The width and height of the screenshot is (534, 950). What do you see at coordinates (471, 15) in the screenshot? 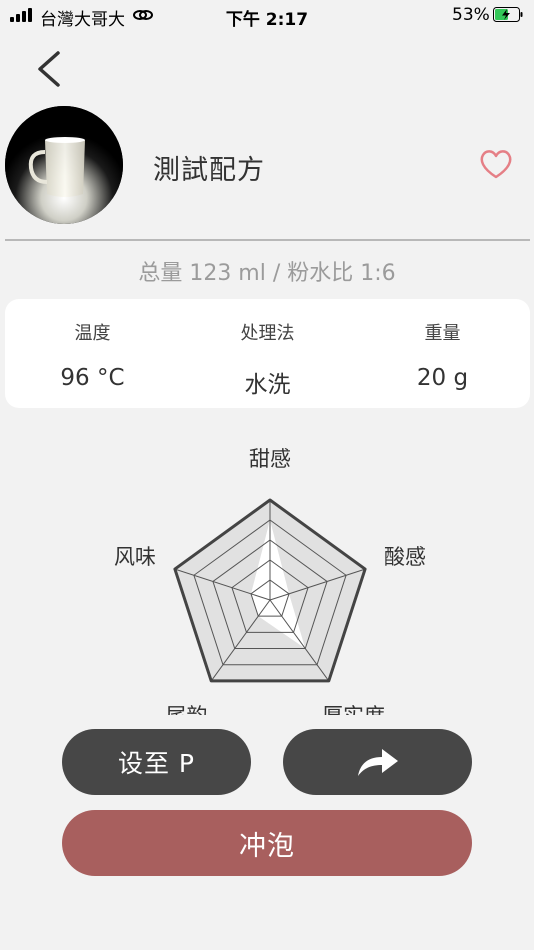
I see `battery-percent: 53%` at bounding box center [471, 15].